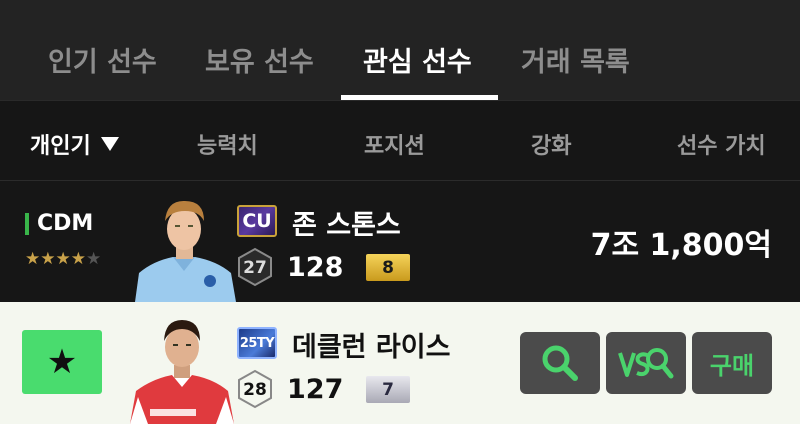 This screenshot has width=800, height=424. Describe the element at coordinates (388, 267) in the screenshot. I see `enhancement-level: 8` at that location.